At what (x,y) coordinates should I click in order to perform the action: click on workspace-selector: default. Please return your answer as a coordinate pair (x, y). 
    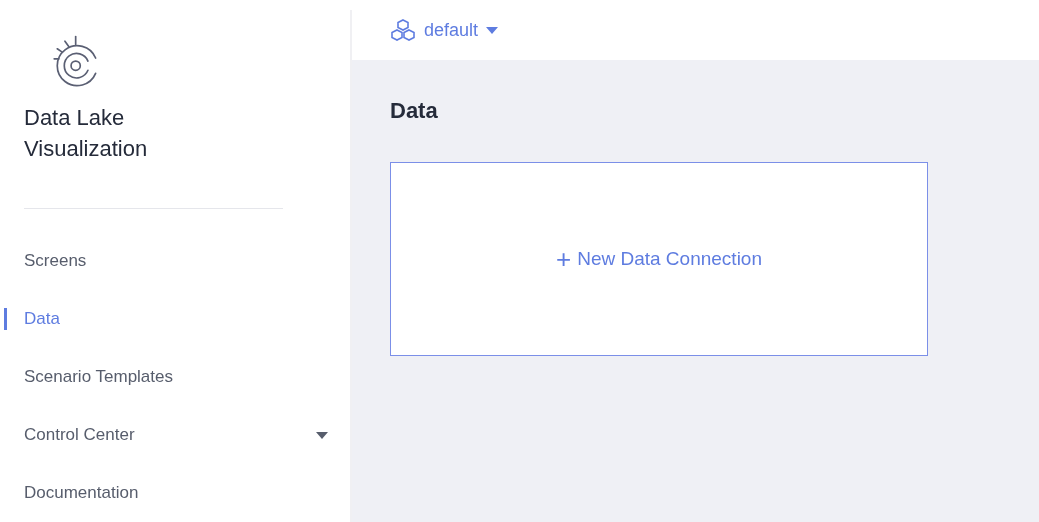
    Looking at the image, I should click on (444, 30).